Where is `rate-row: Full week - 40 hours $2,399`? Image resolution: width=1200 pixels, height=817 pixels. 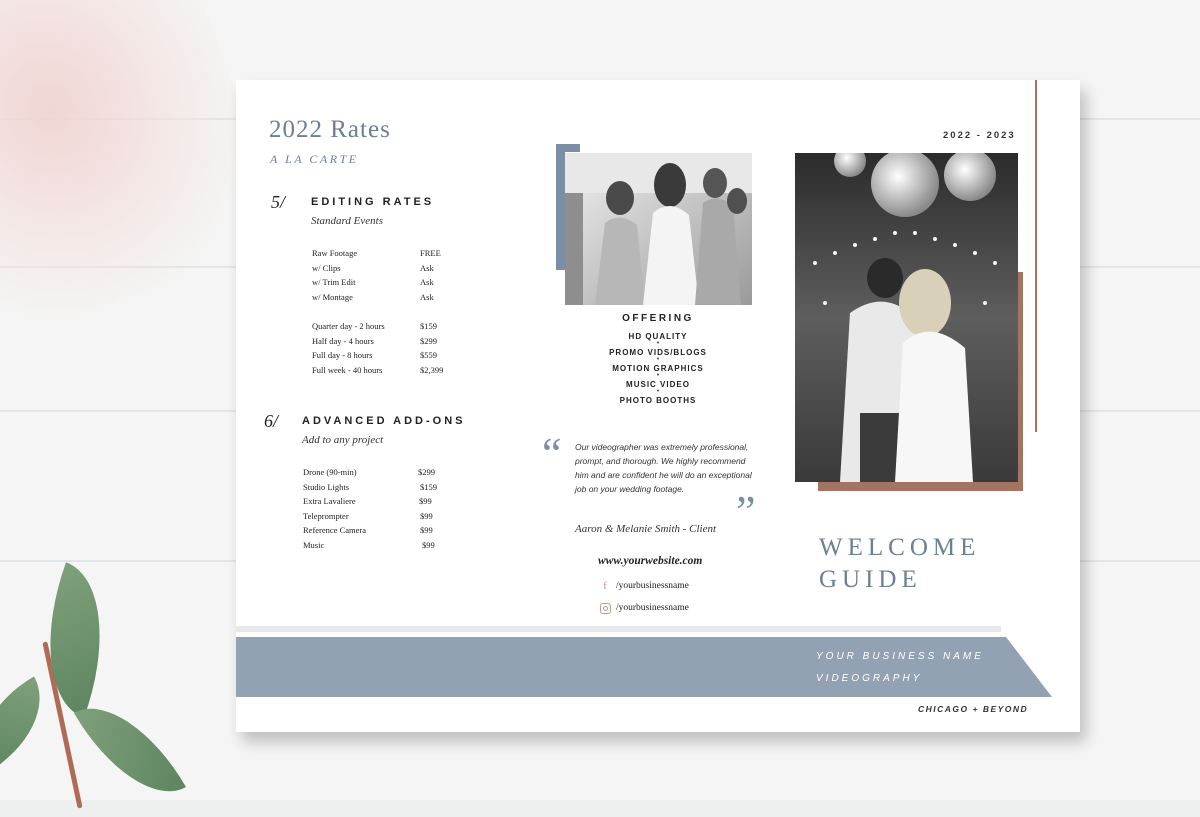
rate-row: Full week - 40 hours $2,399 is located at coordinates (378, 369).